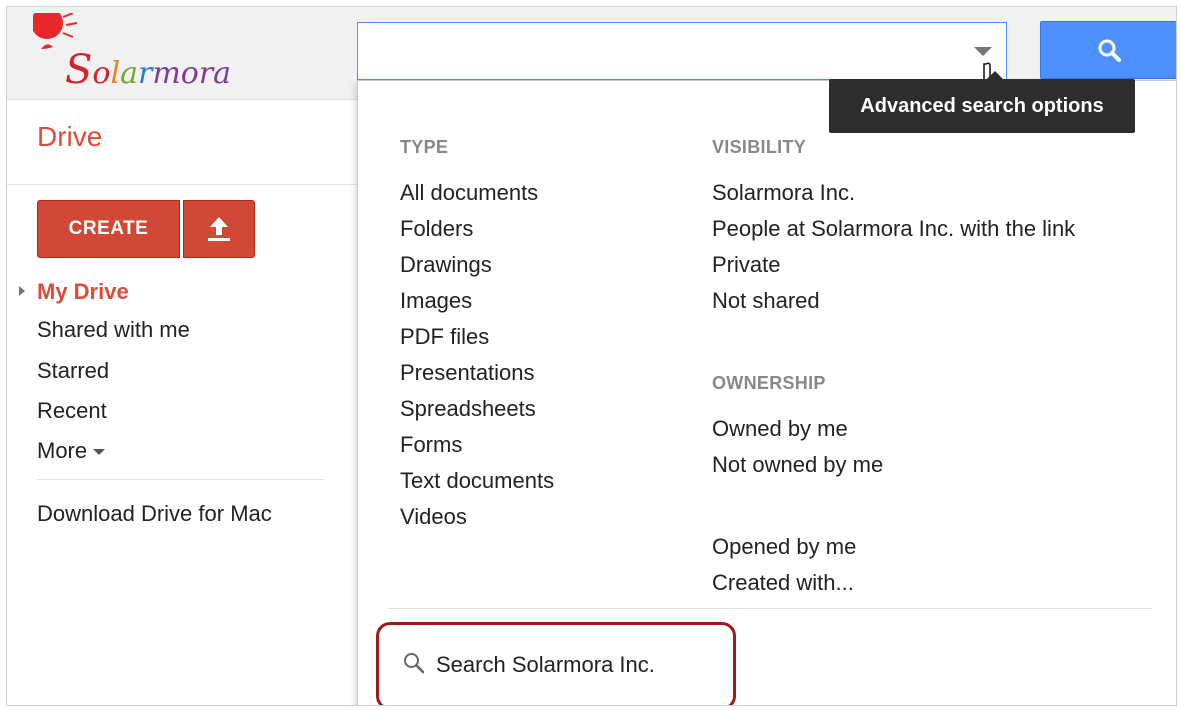 The width and height of the screenshot is (1181, 710). Describe the element at coordinates (62, 450) in the screenshot. I see `sidebar-item-label: More` at that location.